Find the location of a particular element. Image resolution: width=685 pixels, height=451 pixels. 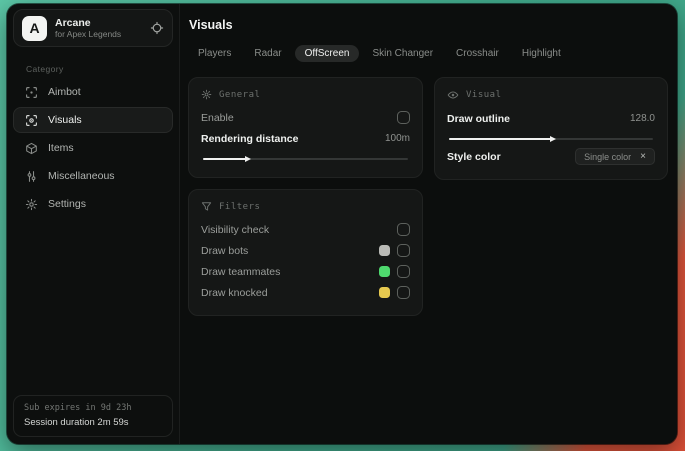

app-header-card: A Arcane for Apex Legends is located at coordinates (93, 28).